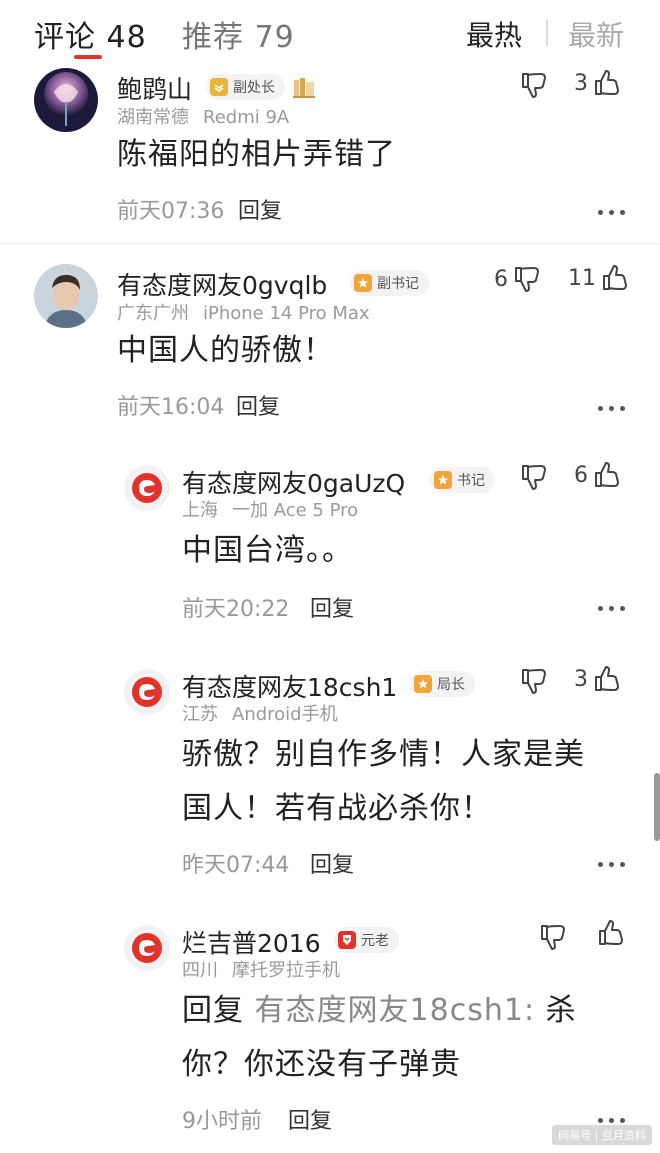 Image resolution: width=660 pixels, height=1153 pixels. I want to click on comment-text: 陈福阳的相片弄错了, so click(256, 154).